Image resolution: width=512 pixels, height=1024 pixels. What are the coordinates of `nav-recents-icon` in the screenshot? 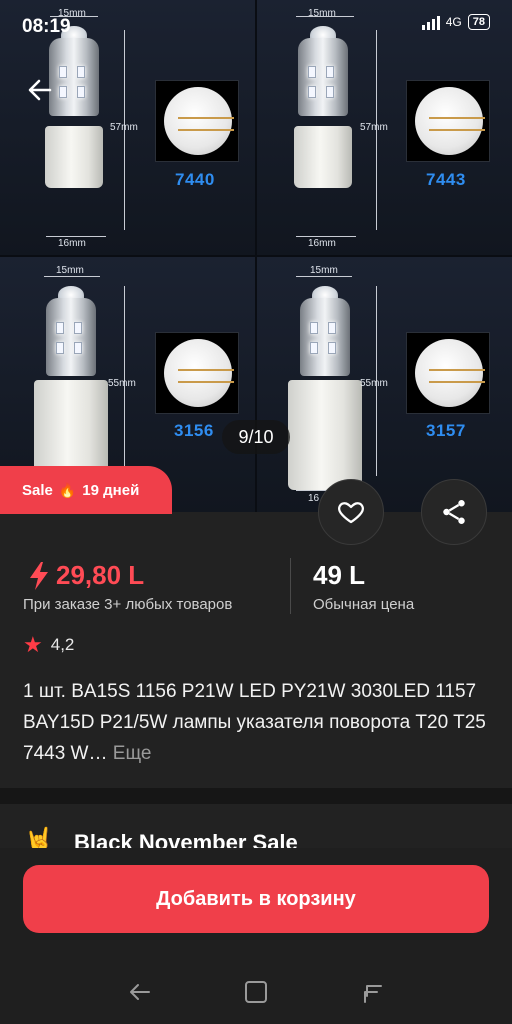 It's located at (373, 994).